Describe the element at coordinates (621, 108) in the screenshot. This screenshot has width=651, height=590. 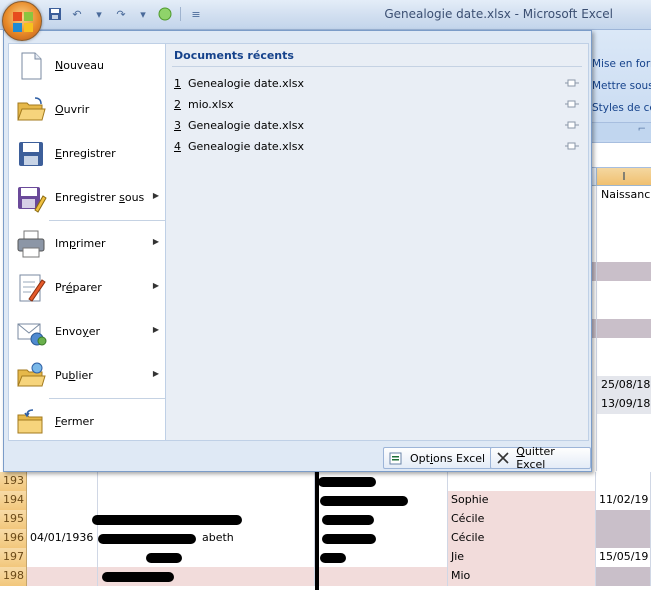
I see `cell-styles-button: Styles de cel` at that location.